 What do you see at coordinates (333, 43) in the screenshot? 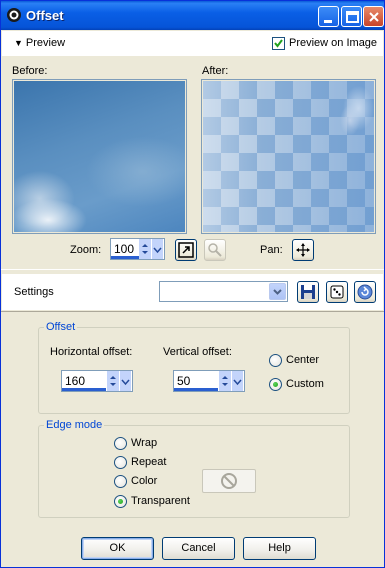
I see `preview-on-image-label: Preview on Image` at bounding box center [333, 43].